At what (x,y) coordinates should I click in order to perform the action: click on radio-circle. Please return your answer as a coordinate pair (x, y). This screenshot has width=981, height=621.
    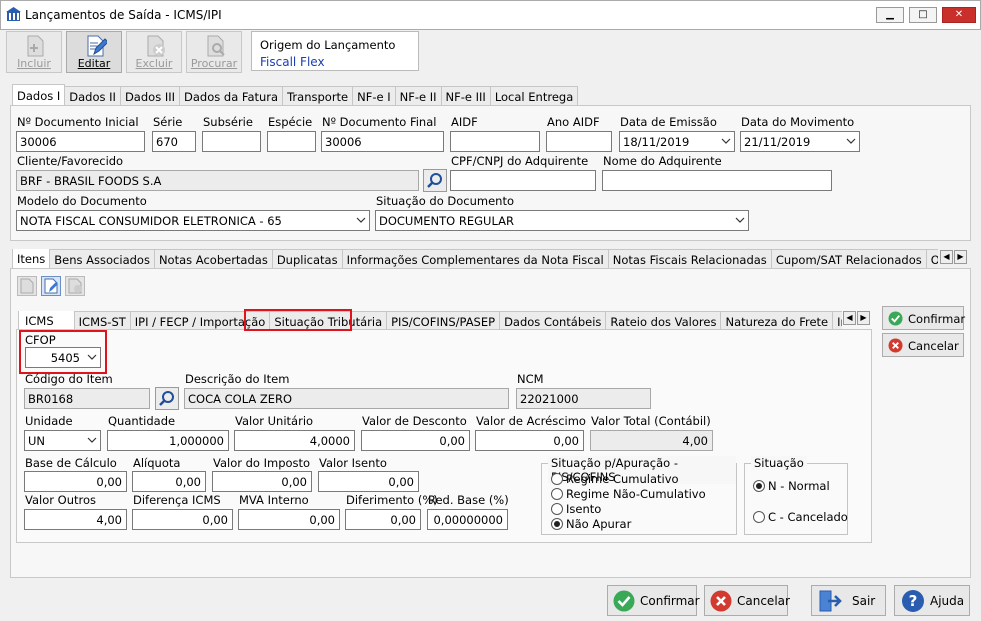
    Looking at the image, I should click on (759, 517).